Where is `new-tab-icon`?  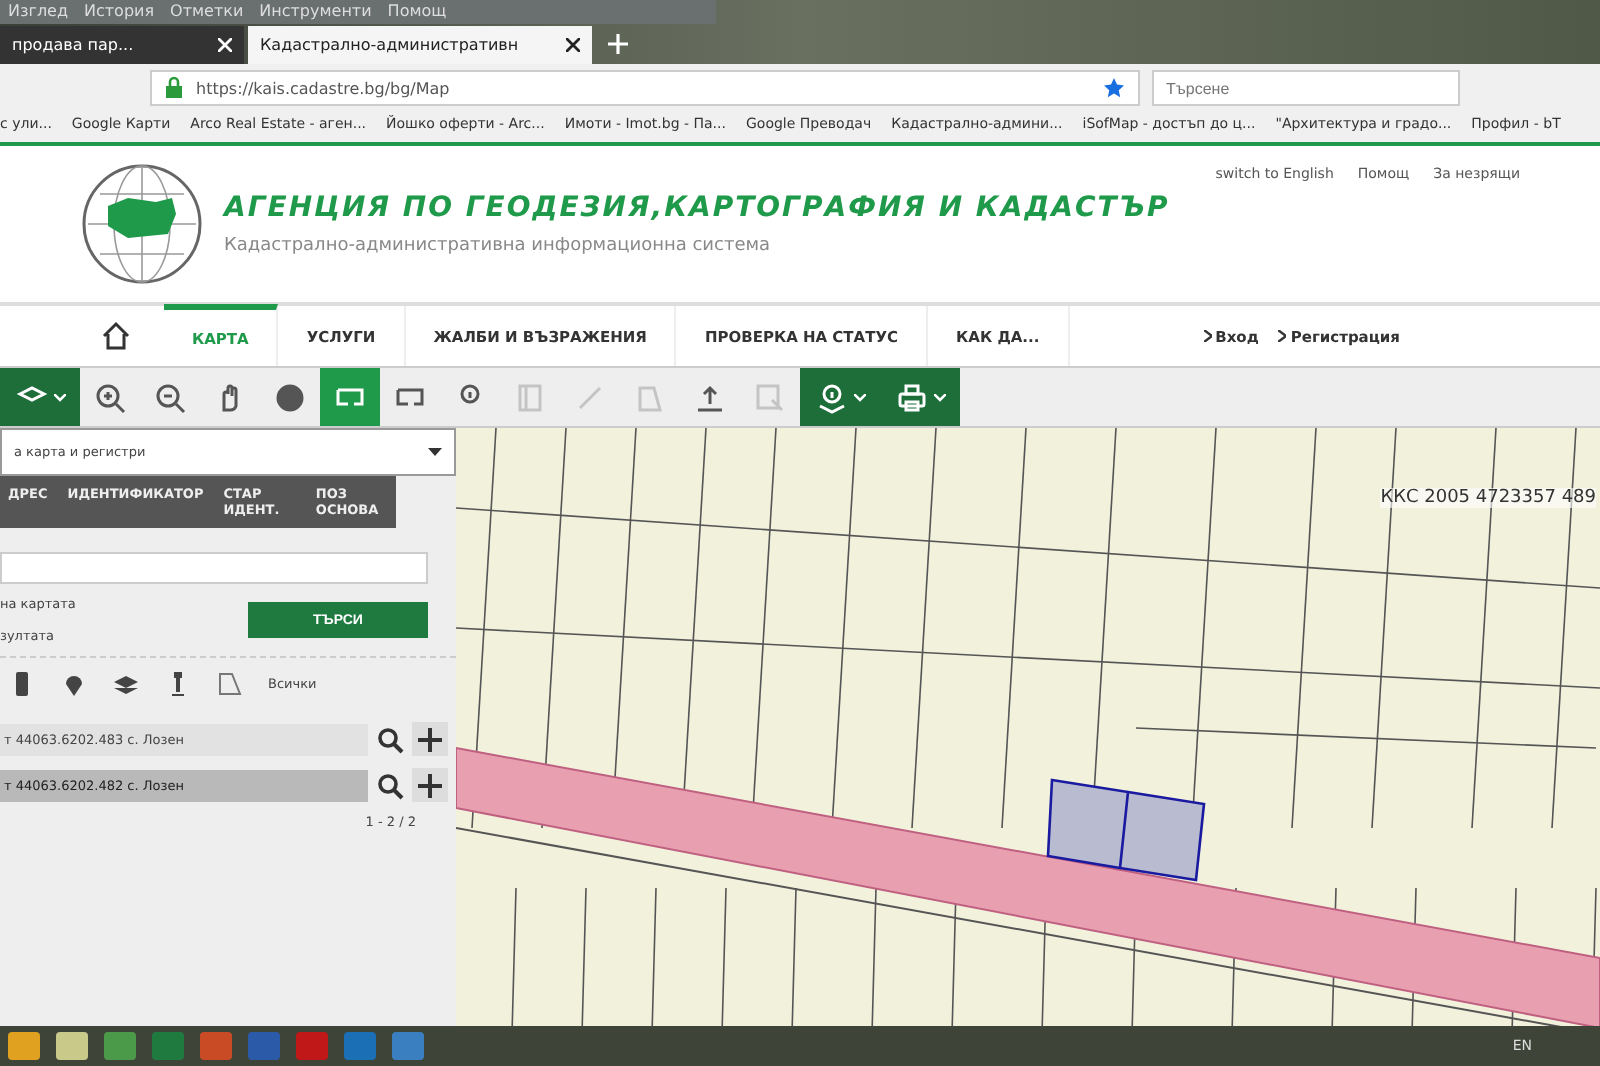
new-tab-icon is located at coordinates (618, 44).